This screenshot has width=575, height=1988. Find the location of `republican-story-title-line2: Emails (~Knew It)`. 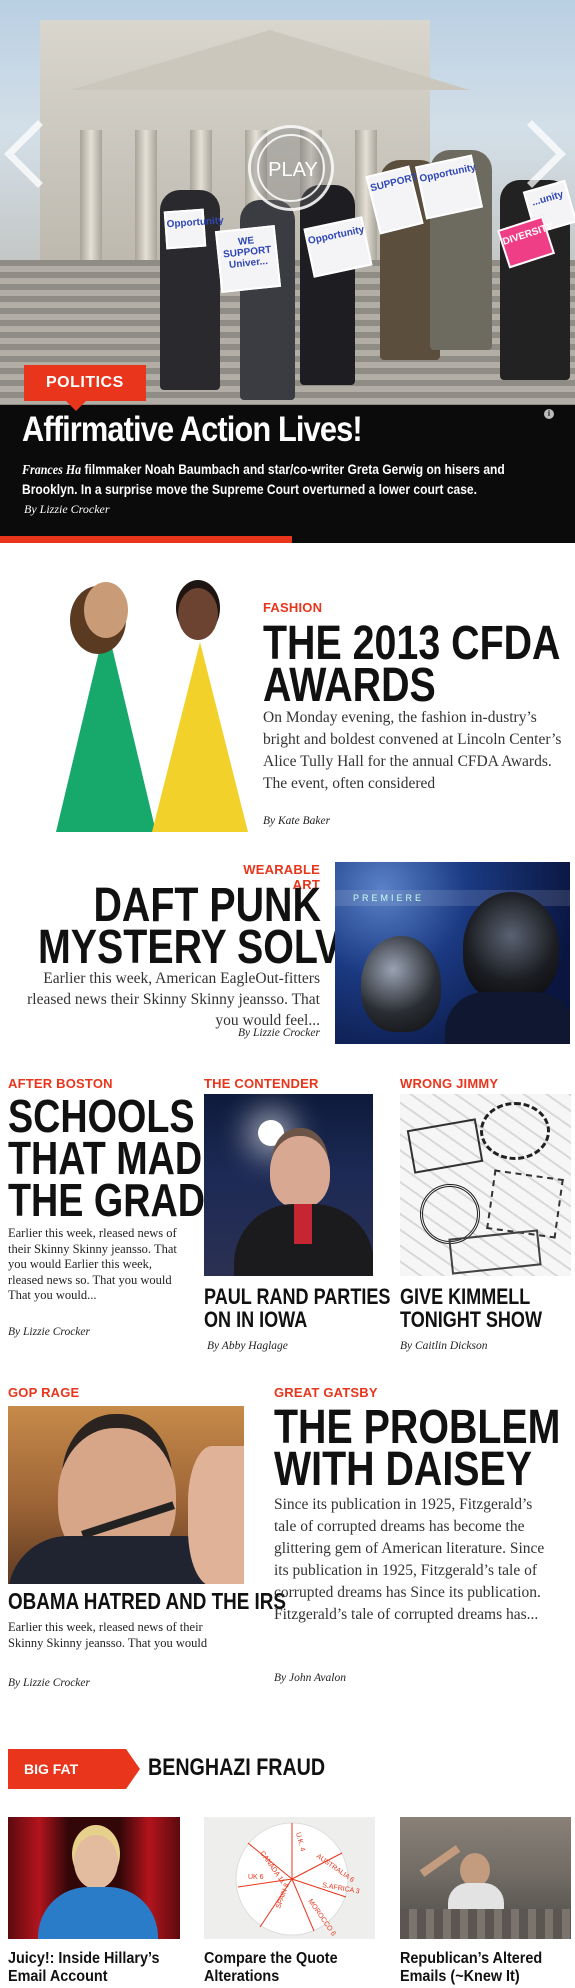

republican-story-title-line2: Emails (~Knew It) is located at coordinates (460, 1976).